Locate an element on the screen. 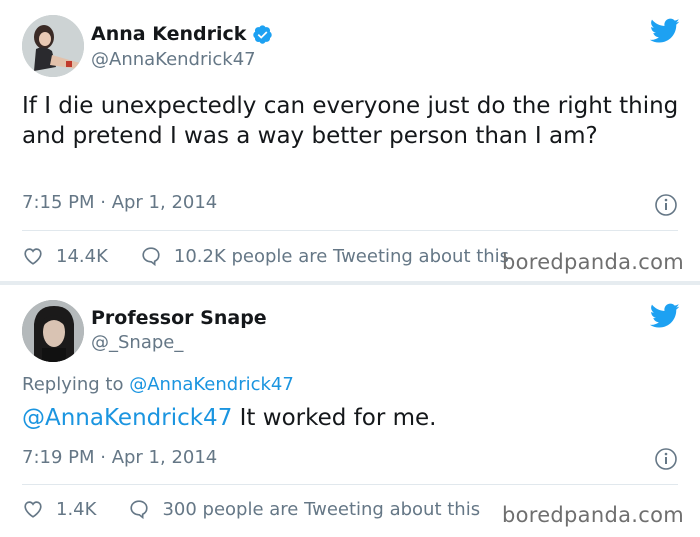 The height and width of the screenshot is (537, 700). replying-to: Replying to @AnnaKendrick47 is located at coordinates (158, 384).